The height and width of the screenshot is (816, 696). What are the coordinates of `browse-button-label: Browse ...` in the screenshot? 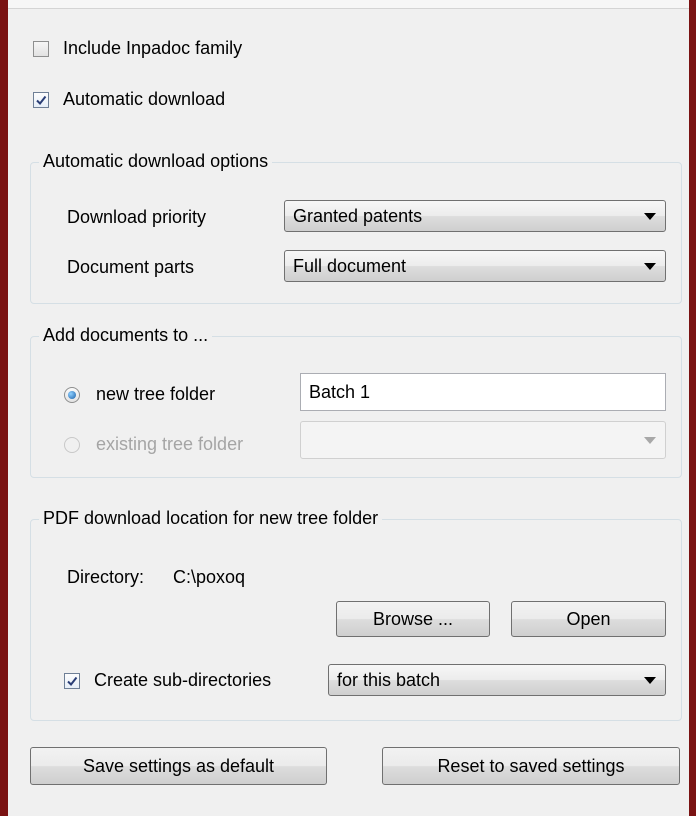 It's located at (413, 618).